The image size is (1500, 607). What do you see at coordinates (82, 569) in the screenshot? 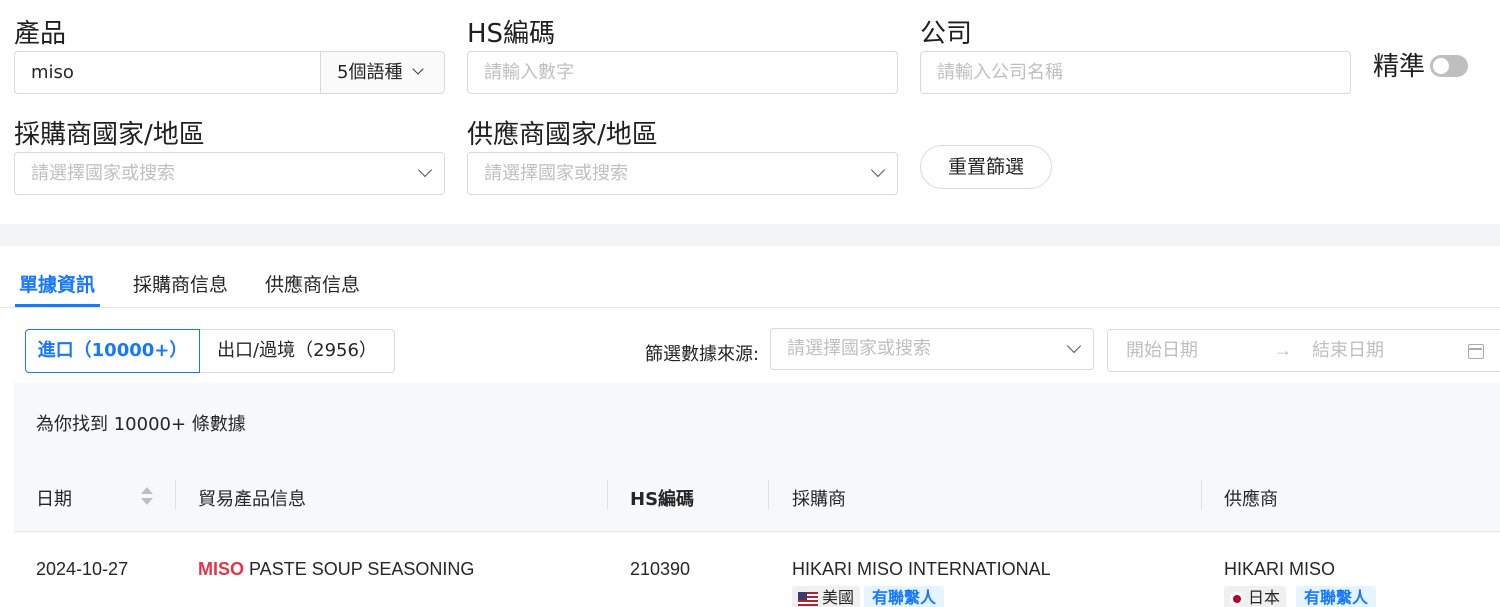
I see `row-date: 2024-10-27` at bounding box center [82, 569].